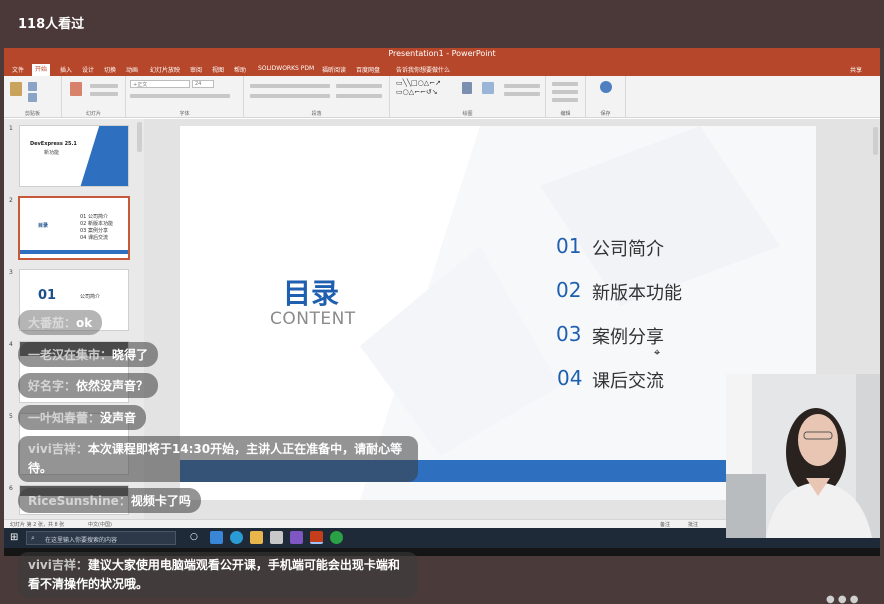 The width and height of the screenshot is (884, 604). What do you see at coordinates (88, 354) in the screenshot?
I see `comment-bubble: 一老汉在集市：晓得了` at bounding box center [88, 354].